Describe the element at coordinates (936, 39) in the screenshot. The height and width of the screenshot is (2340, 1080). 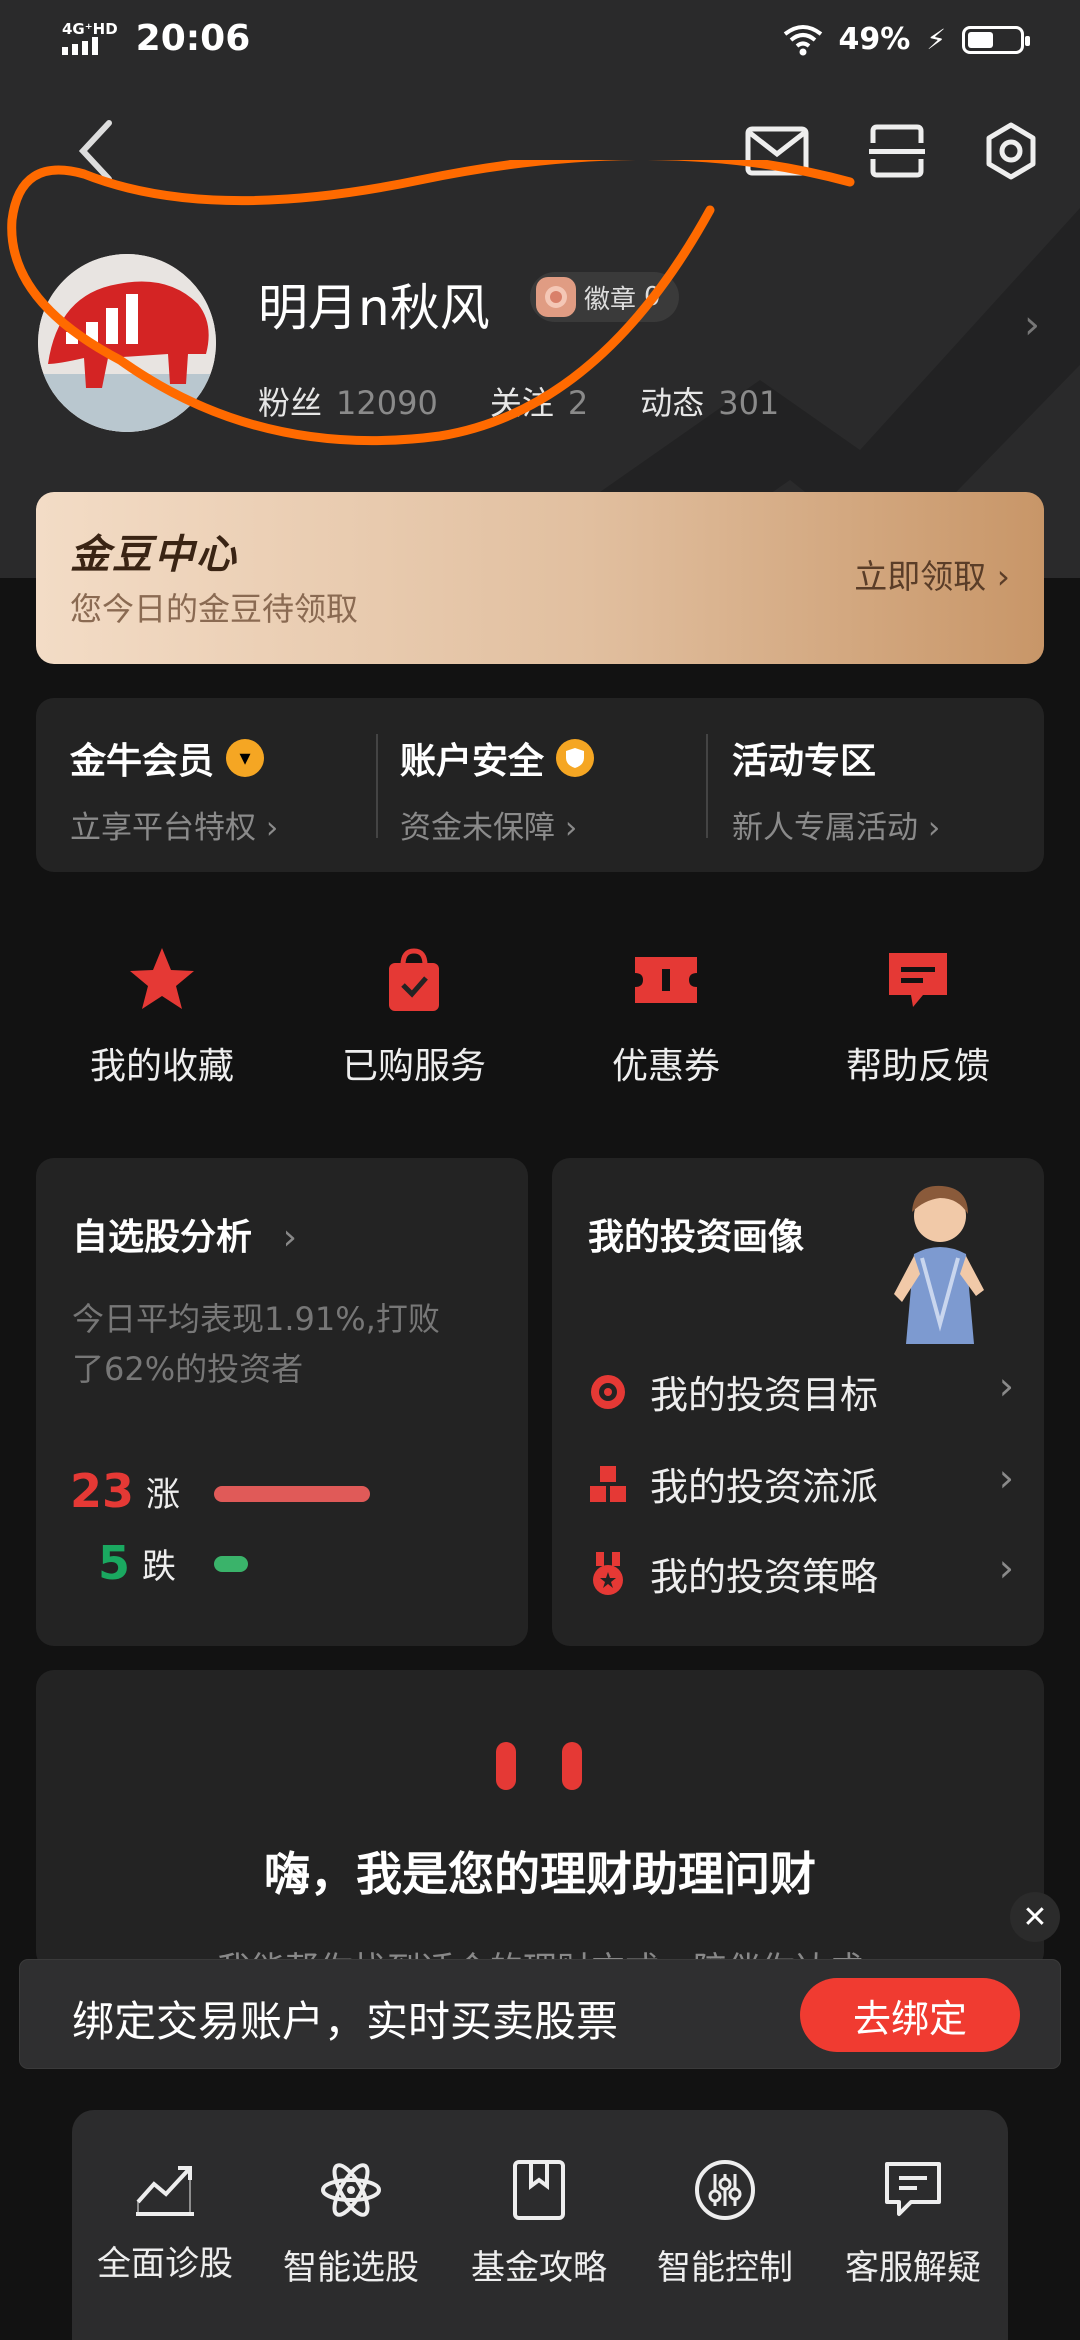
I see `charging-icon: ⚡` at that location.